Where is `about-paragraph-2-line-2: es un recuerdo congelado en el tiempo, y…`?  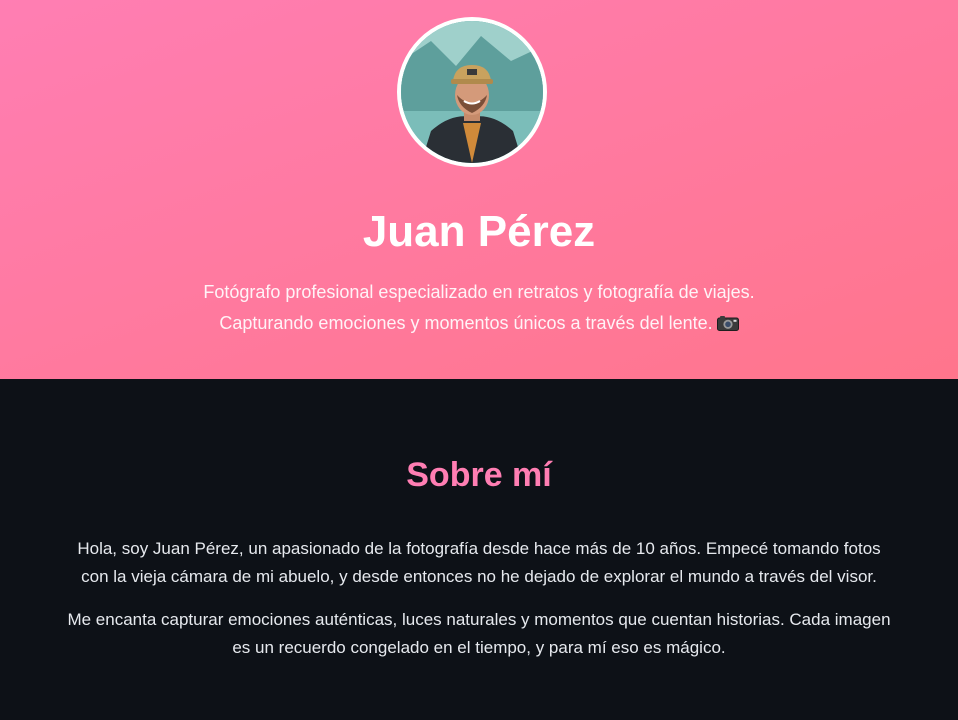
about-paragraph-2-line-2: es un recuerdo congelado en el tiempo, y… is located at coordinates (479, 647).